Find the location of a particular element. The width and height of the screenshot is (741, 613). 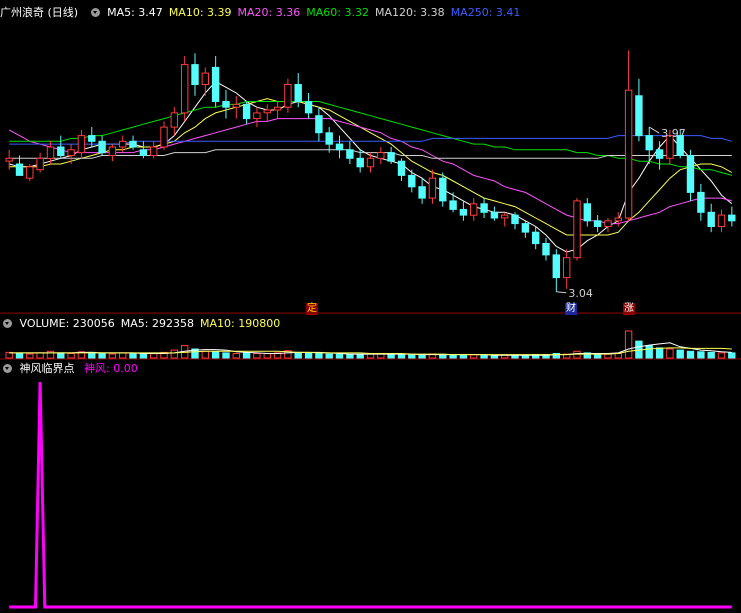

volume-legend-item: VOLUME: 230056 is located at coordinates (67, 323).